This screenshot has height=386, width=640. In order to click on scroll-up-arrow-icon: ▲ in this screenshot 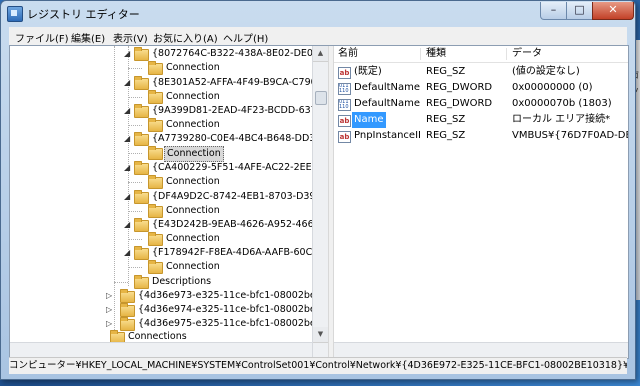, I will do `click(320, 54)`.